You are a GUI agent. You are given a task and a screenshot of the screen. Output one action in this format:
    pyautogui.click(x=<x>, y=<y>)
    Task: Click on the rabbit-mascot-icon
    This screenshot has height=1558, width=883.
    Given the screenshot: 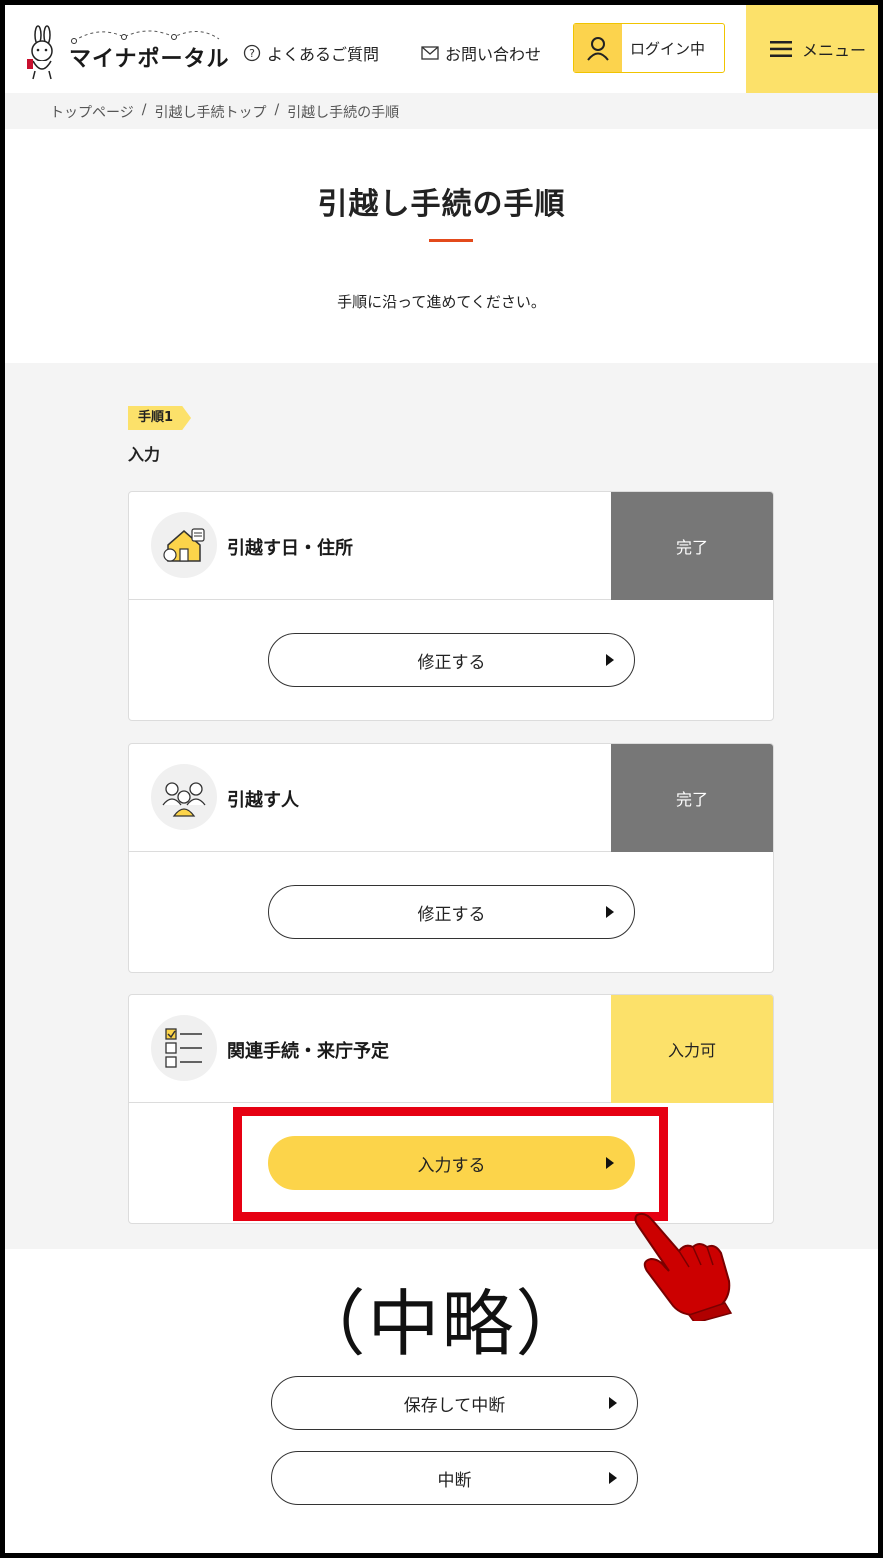 What is the action you would take?
    pyautogui.click(x=40, y=52)
    